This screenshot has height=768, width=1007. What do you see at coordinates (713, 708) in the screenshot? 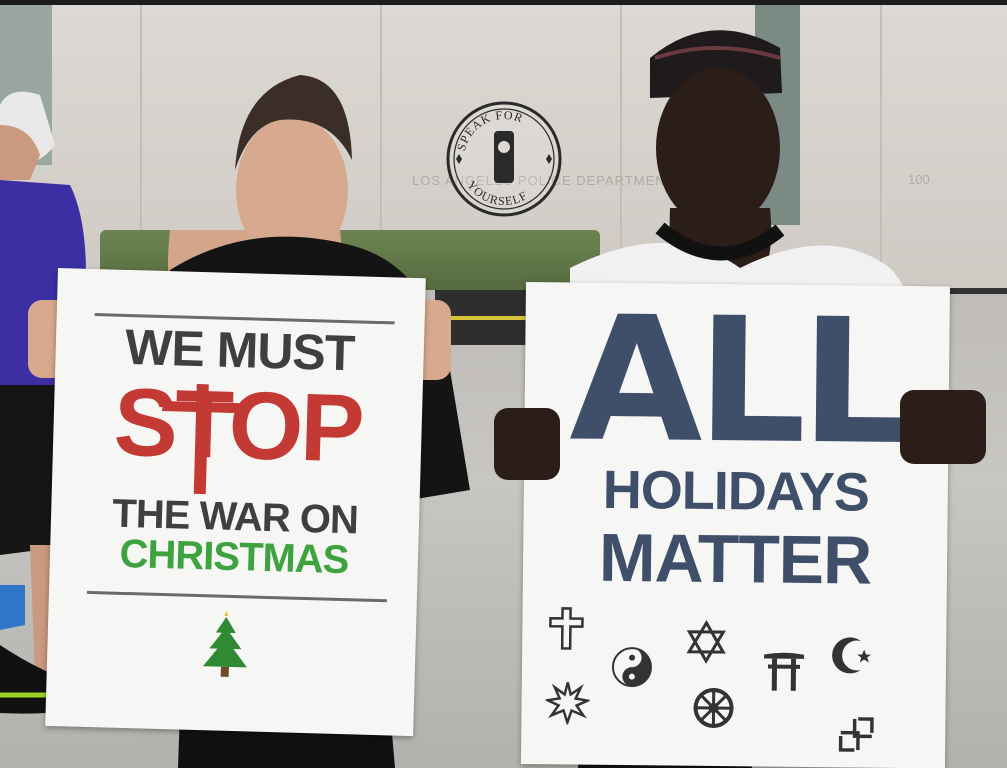
I see `dharma-wheel-icon` at bounding box center [713, 708].